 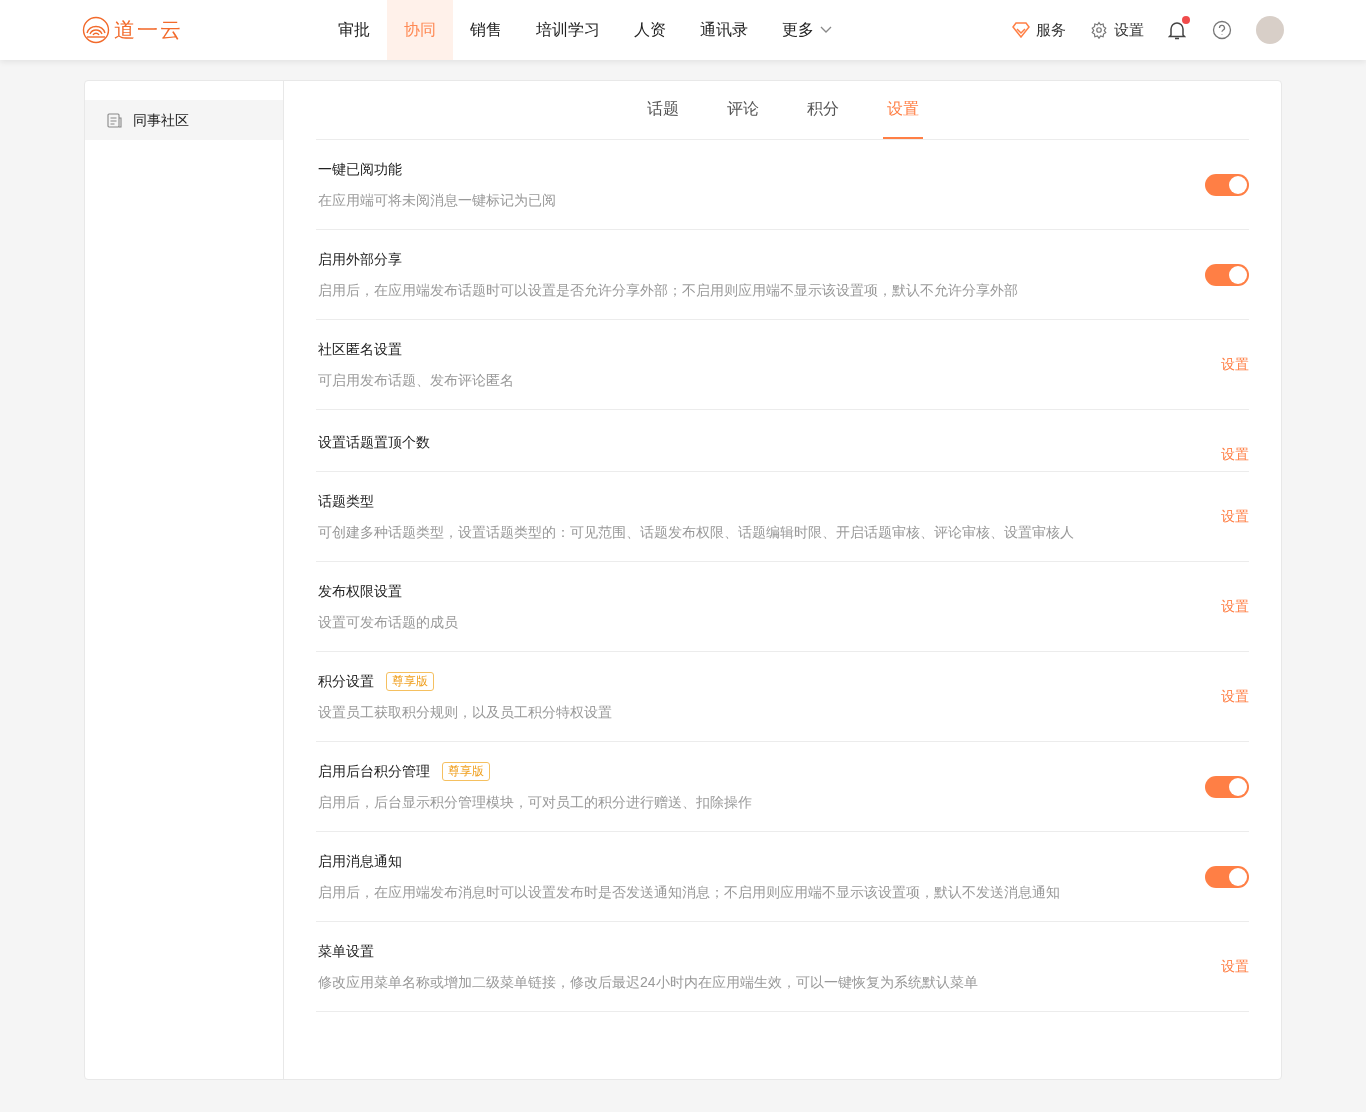 What do you see at coordinates (662, 110) in the screenshot?
I see `tab: 话题` at bounding box center [662, 110].